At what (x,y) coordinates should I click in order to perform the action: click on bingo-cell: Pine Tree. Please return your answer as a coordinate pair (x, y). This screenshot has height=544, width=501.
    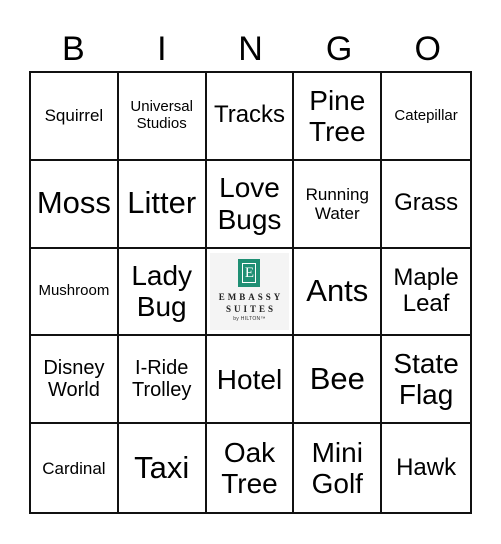
    Looking at the image, I should click on (338, 117).